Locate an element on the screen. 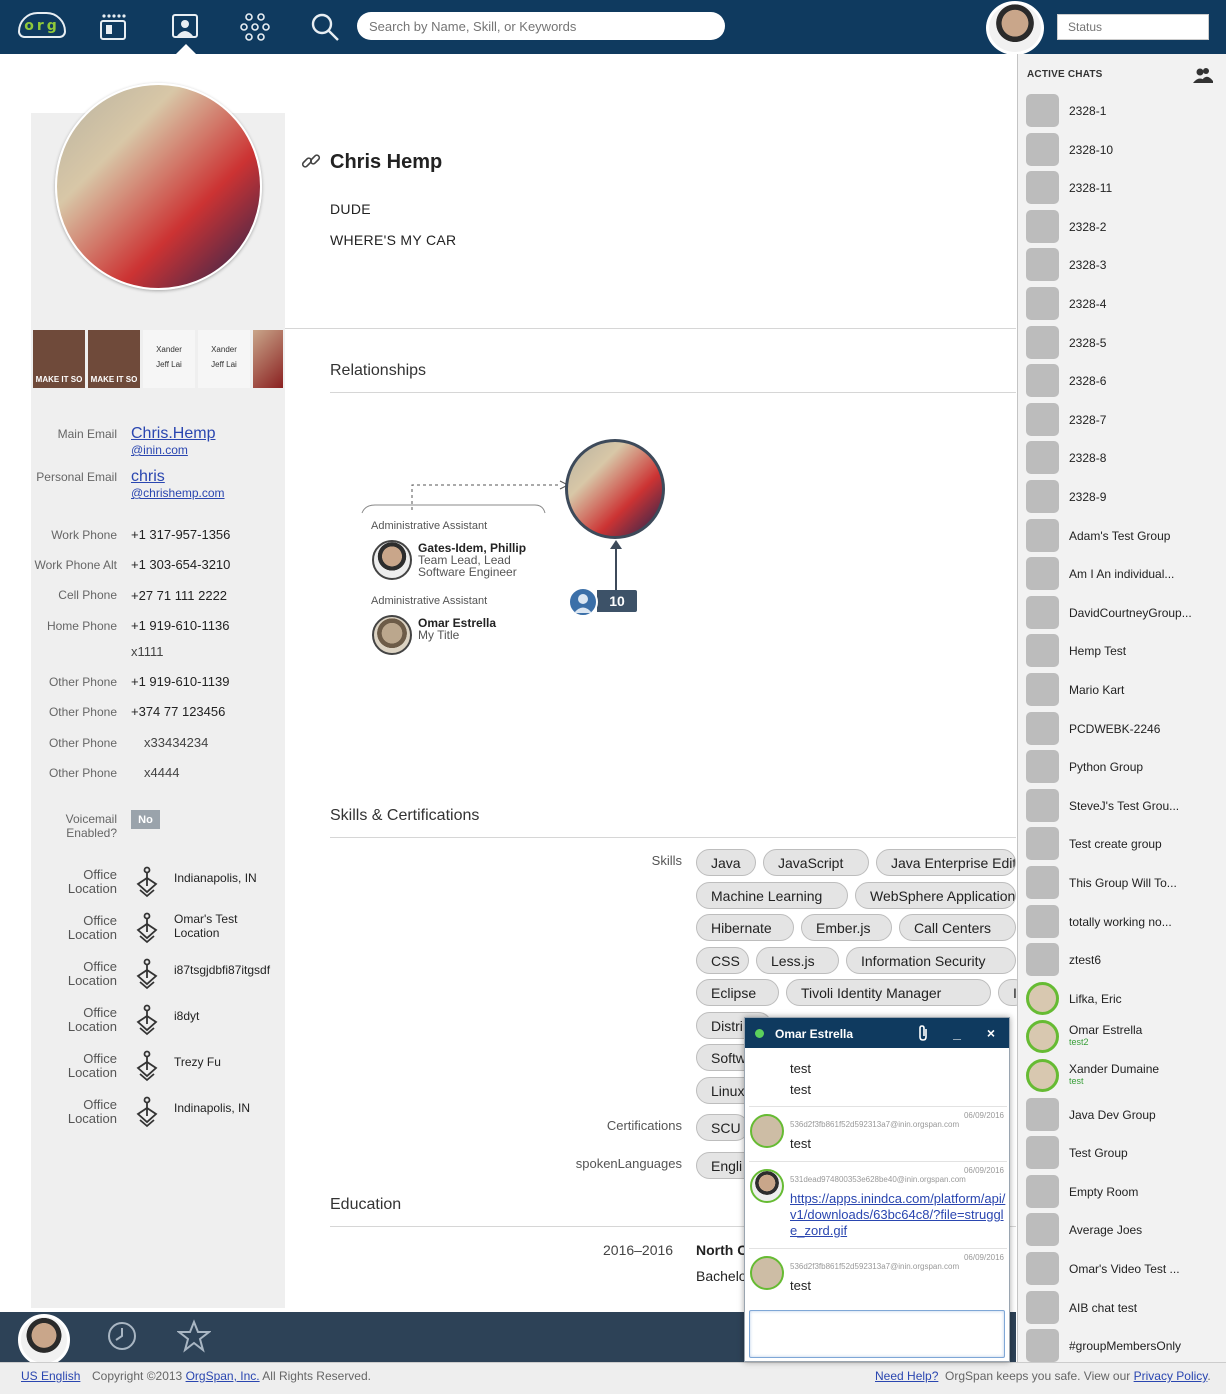  main-email-domain-link: @inin.com is located at coordinates (173, 450).